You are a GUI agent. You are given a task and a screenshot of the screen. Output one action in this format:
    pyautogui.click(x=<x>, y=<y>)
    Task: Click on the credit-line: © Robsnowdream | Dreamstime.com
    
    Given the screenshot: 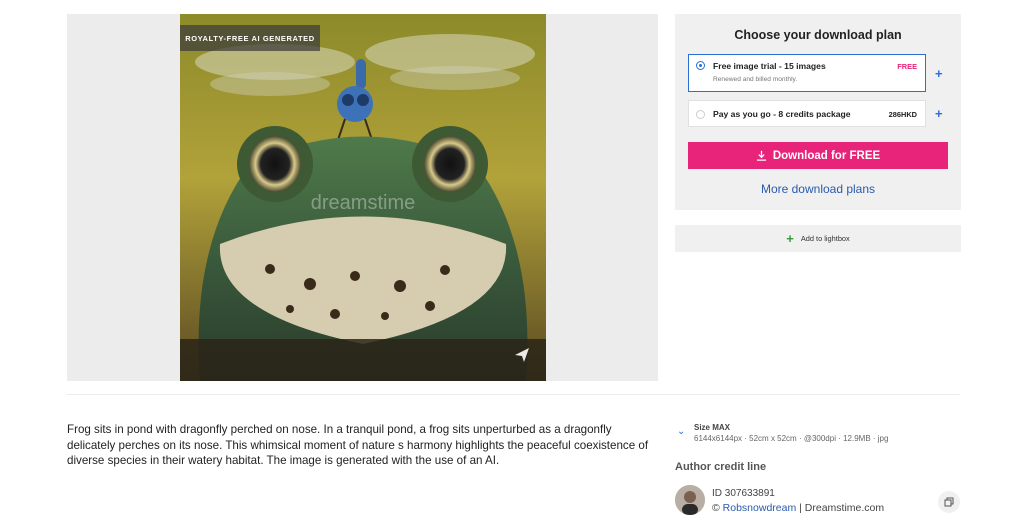 What is the action you would take?
    pyautogui.click(x=798, y=508)
    